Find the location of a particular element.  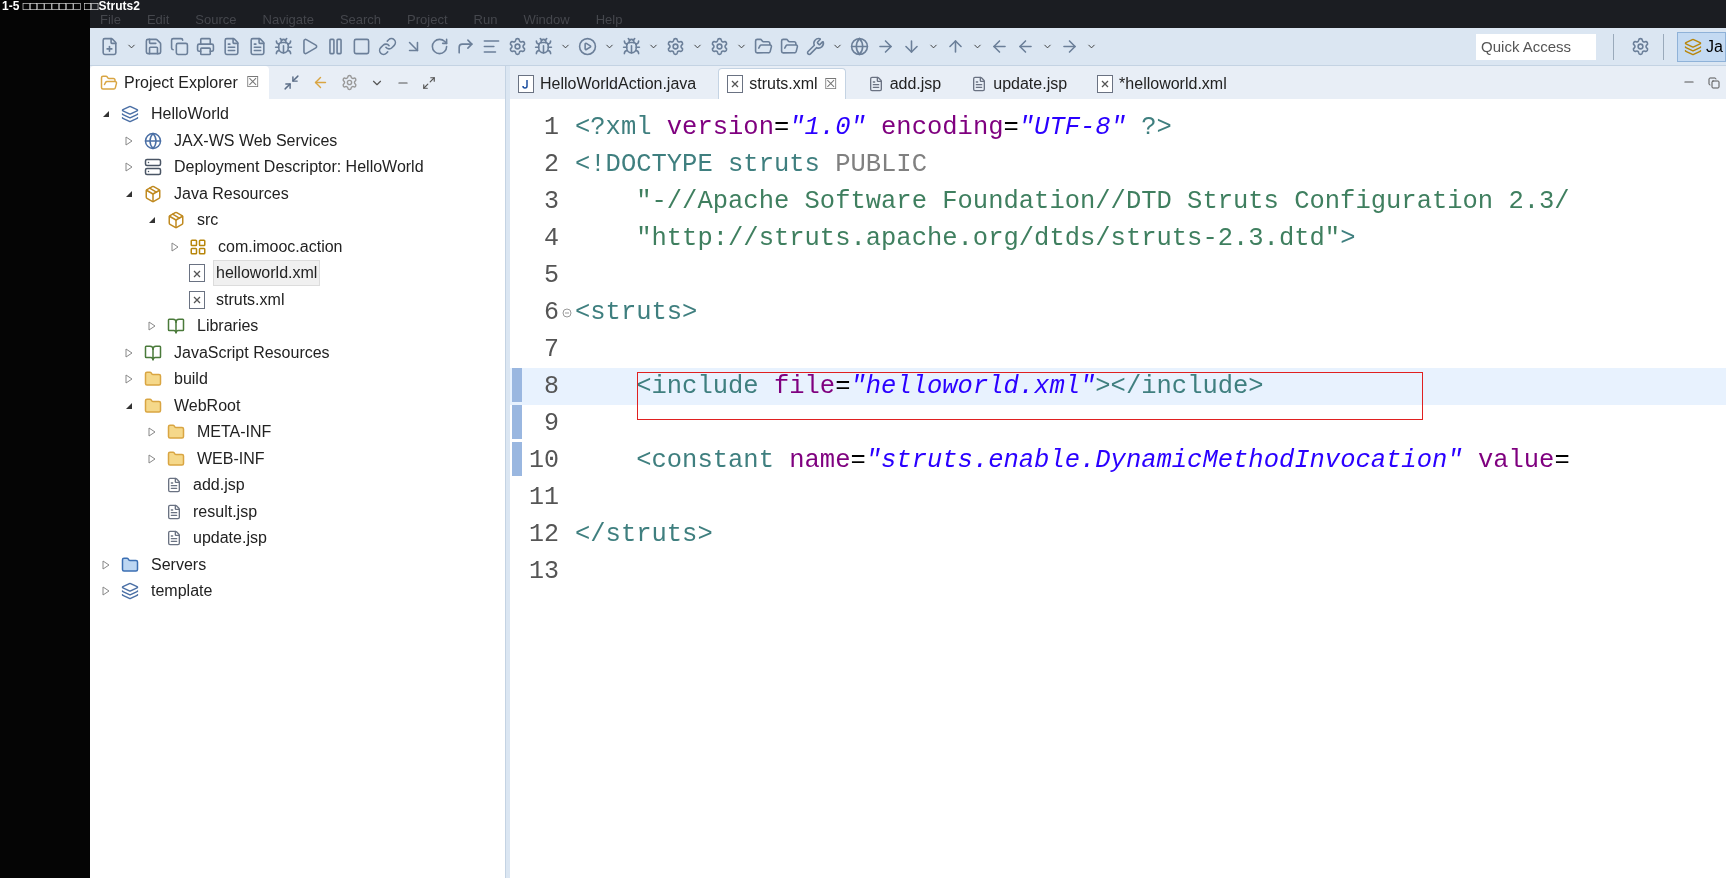

print-icon is located at coordinates (205, 46).